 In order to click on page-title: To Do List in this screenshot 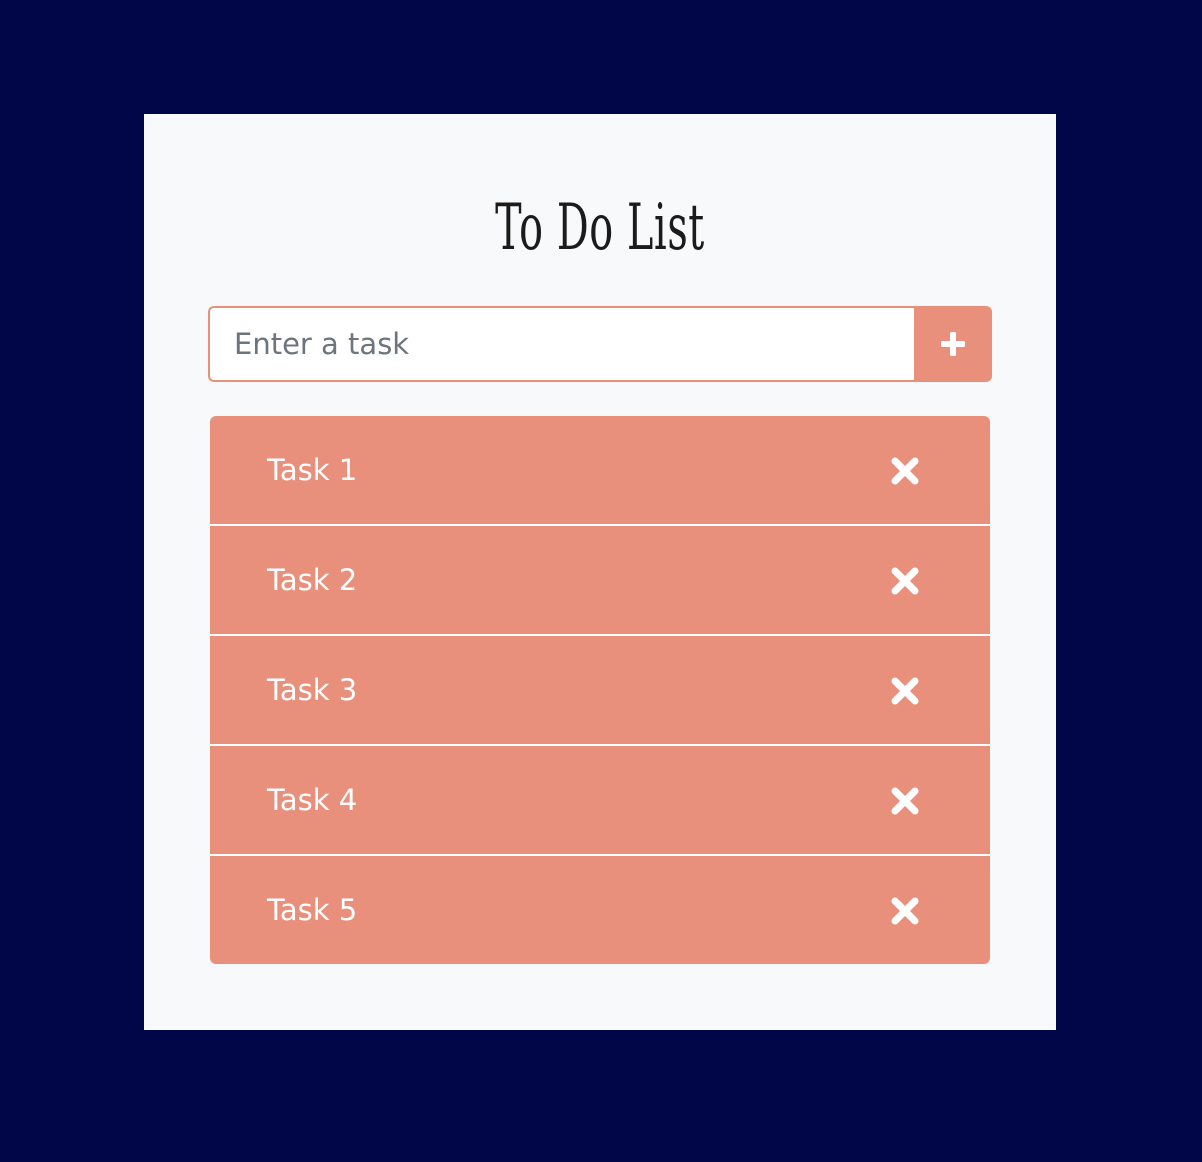, I will do `click(600, 228)`.